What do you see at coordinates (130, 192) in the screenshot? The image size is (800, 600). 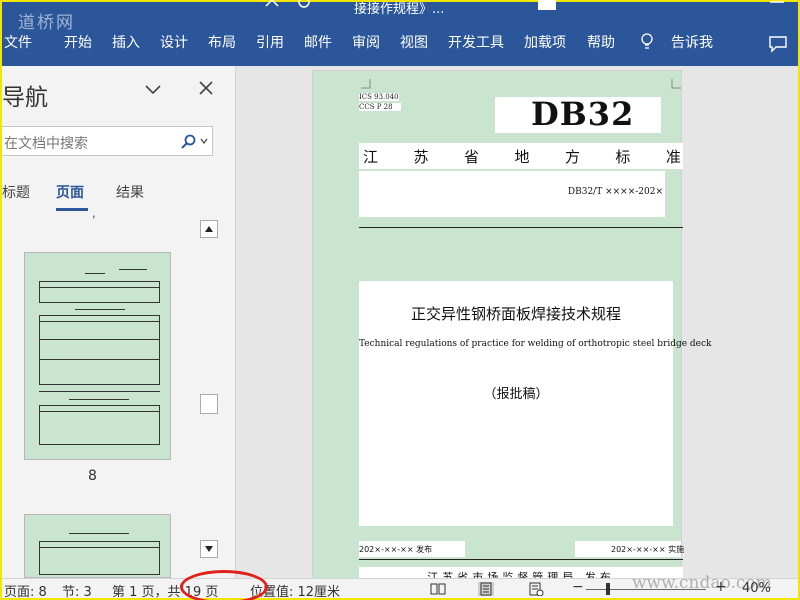 I see `tab-results: 结果` at bounding box center [130, 192].